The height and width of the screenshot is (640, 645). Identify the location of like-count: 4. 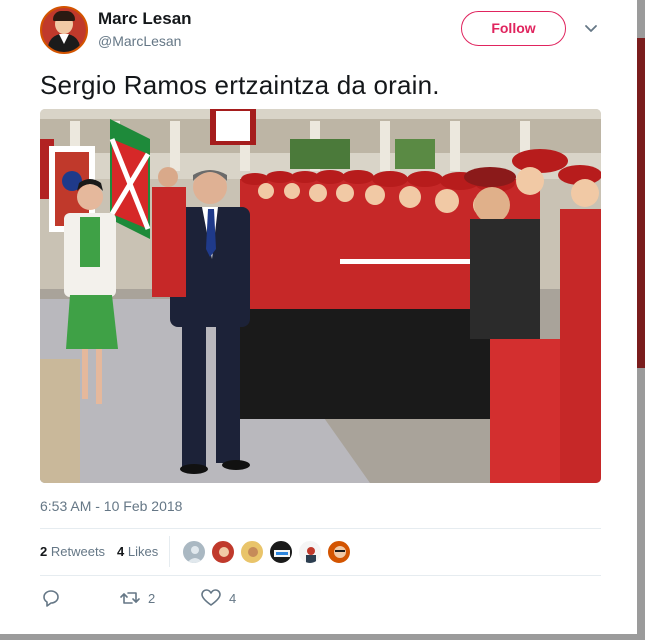
(233, 598).